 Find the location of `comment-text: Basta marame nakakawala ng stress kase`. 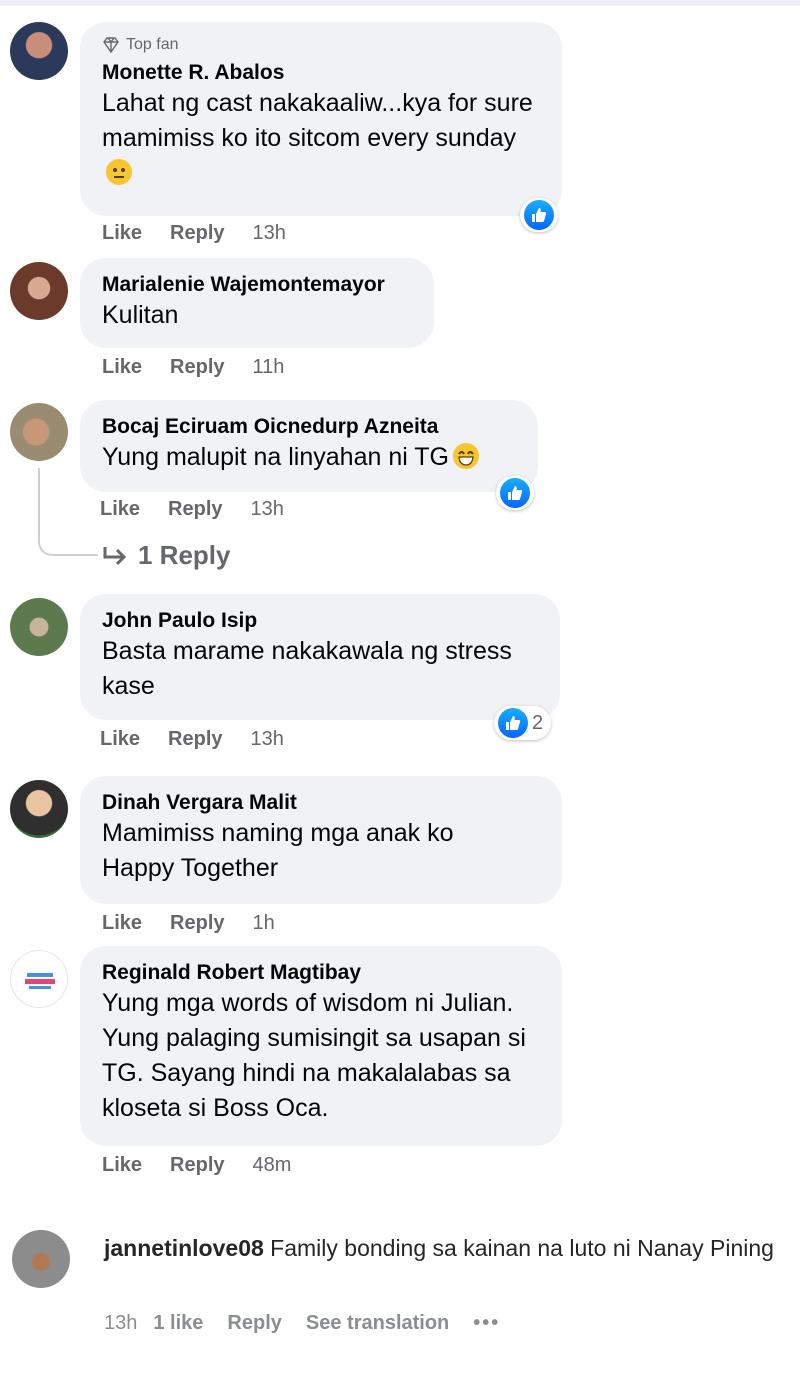

comment-text: Basta marame nakakawala ng stress kase is located at coordinates (307, 668).